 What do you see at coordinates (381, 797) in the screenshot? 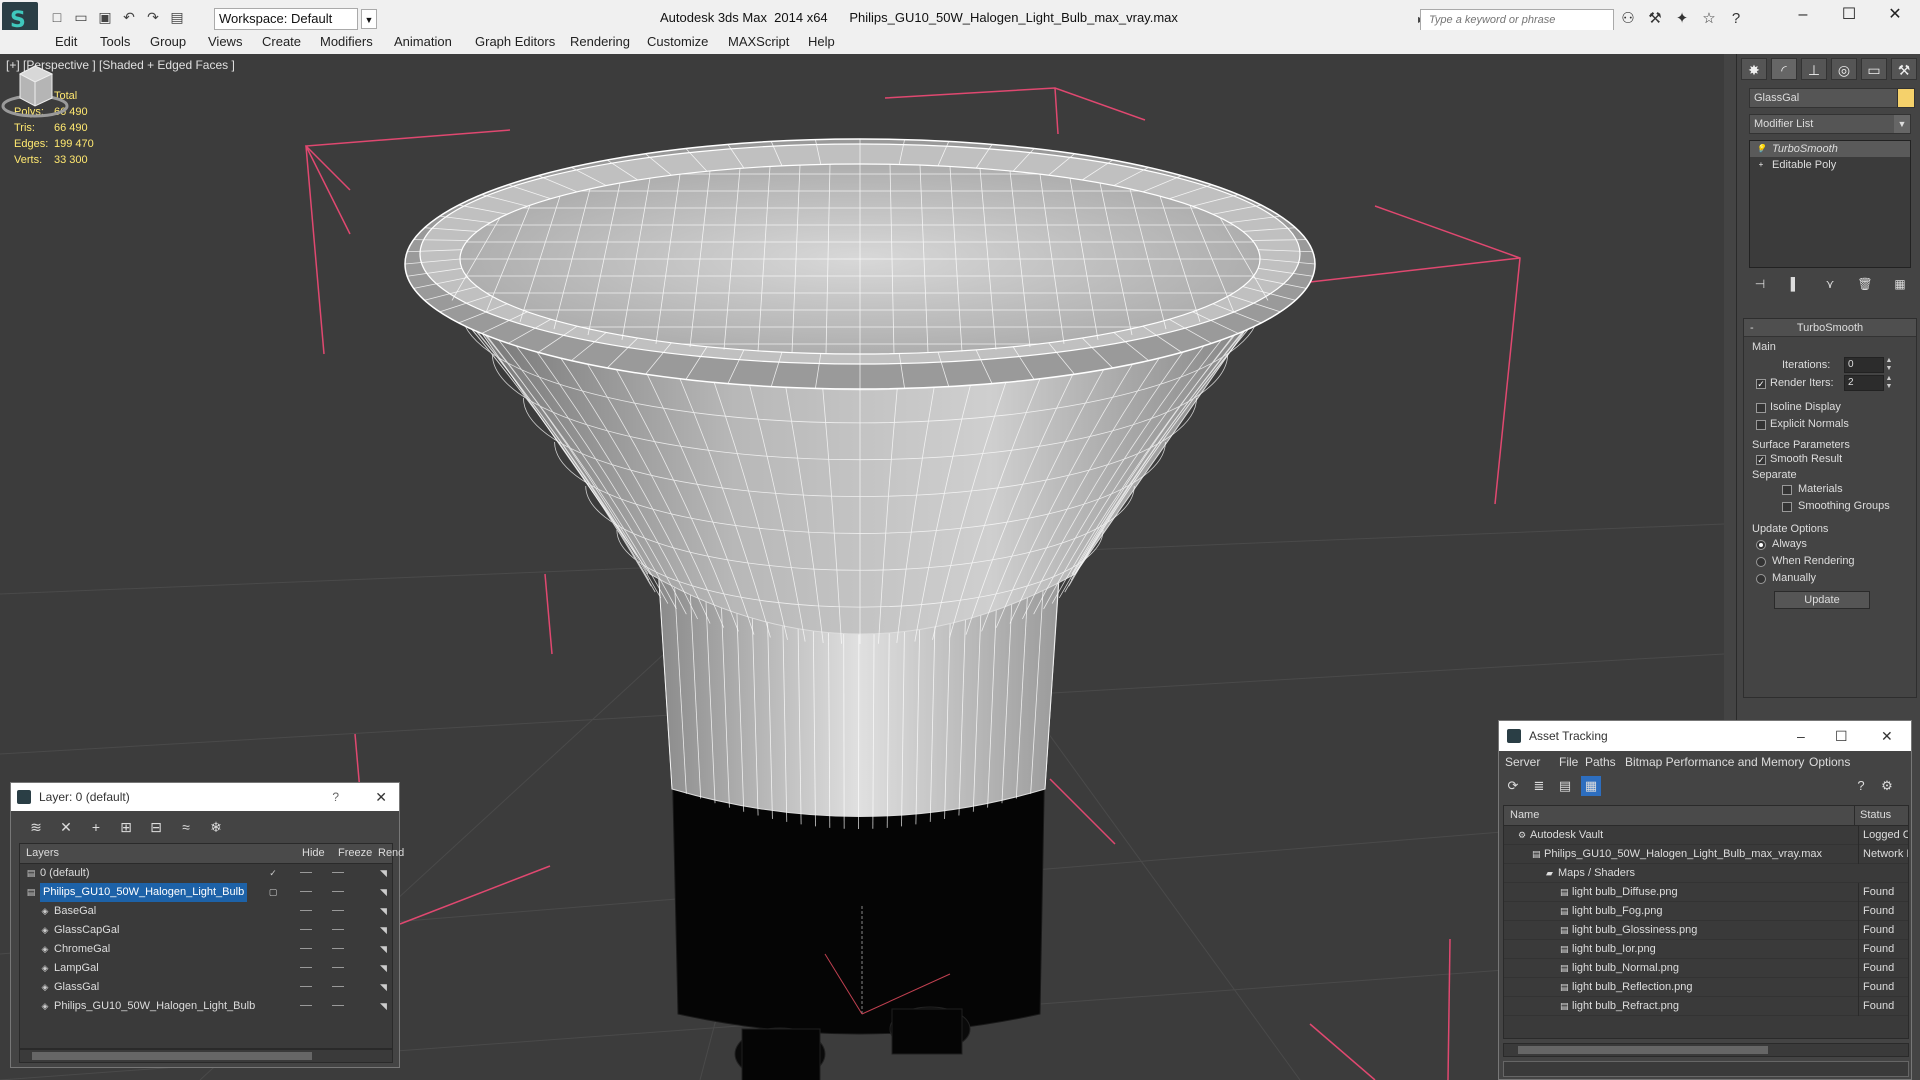
I see `close-icon: ✕` at bounding box center [381, 797].